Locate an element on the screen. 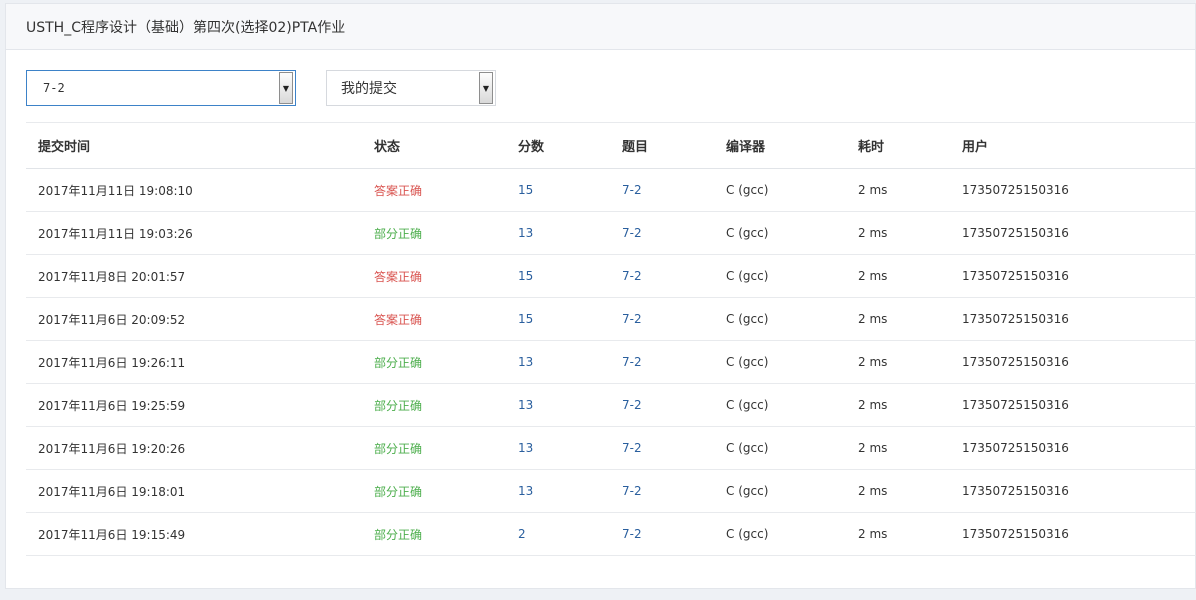  submission-time: 2017年11月11日 19:03:26 is located at coordinates (115, 233).